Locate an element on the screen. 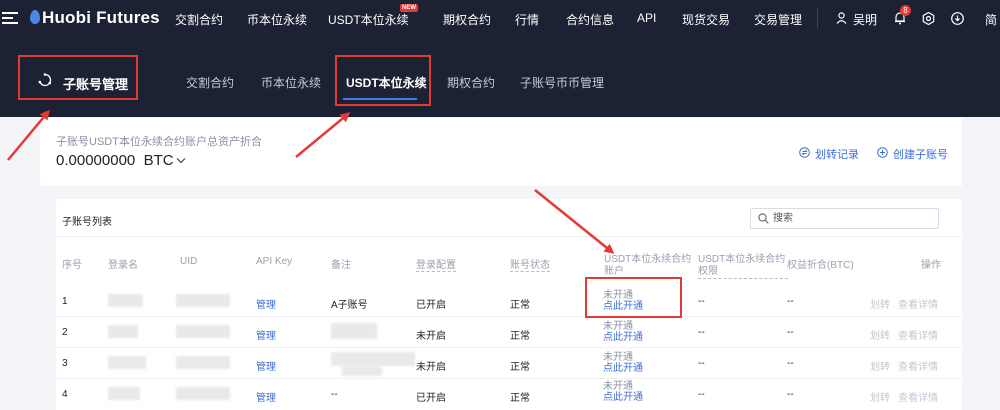 The width and height of the screenshot is (1000, 410). chevron-down-icon is located at coordinates (181, 160).